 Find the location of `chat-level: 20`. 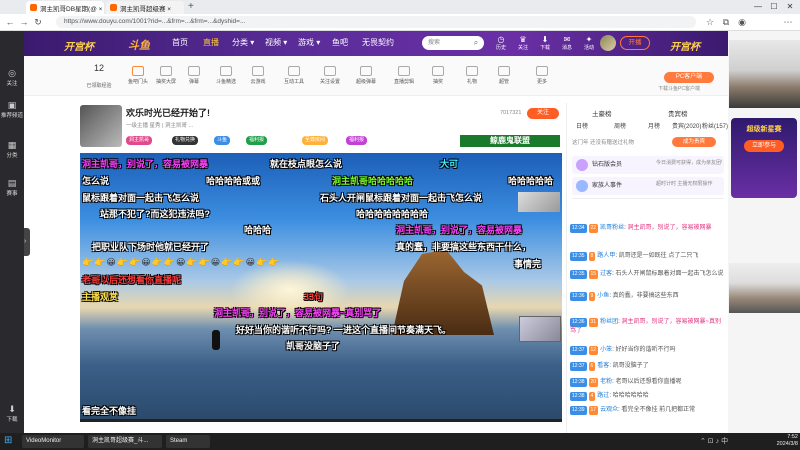

chat-level: 20 is located at coordinates (593, 382).